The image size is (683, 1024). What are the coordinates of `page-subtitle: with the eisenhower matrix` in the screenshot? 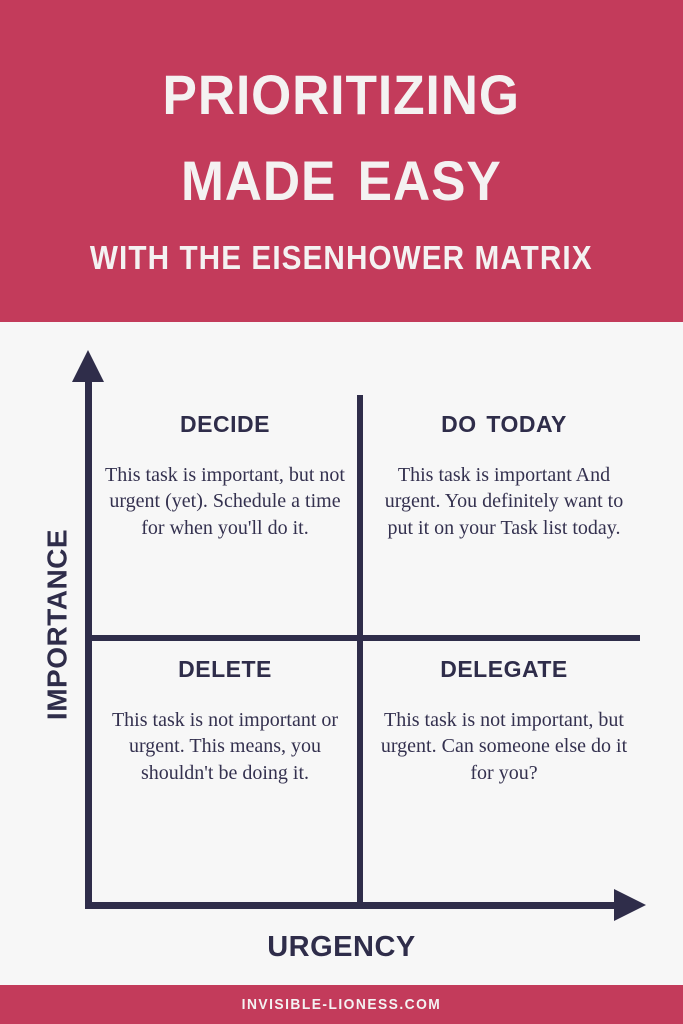 It's located at (341, 257).